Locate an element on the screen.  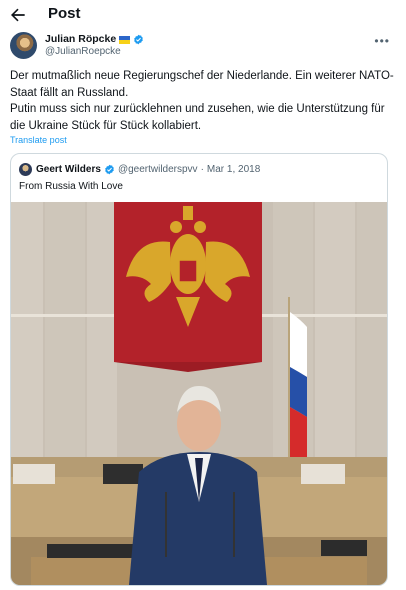
back-arrow-icon is located at coordinates (18, 15).